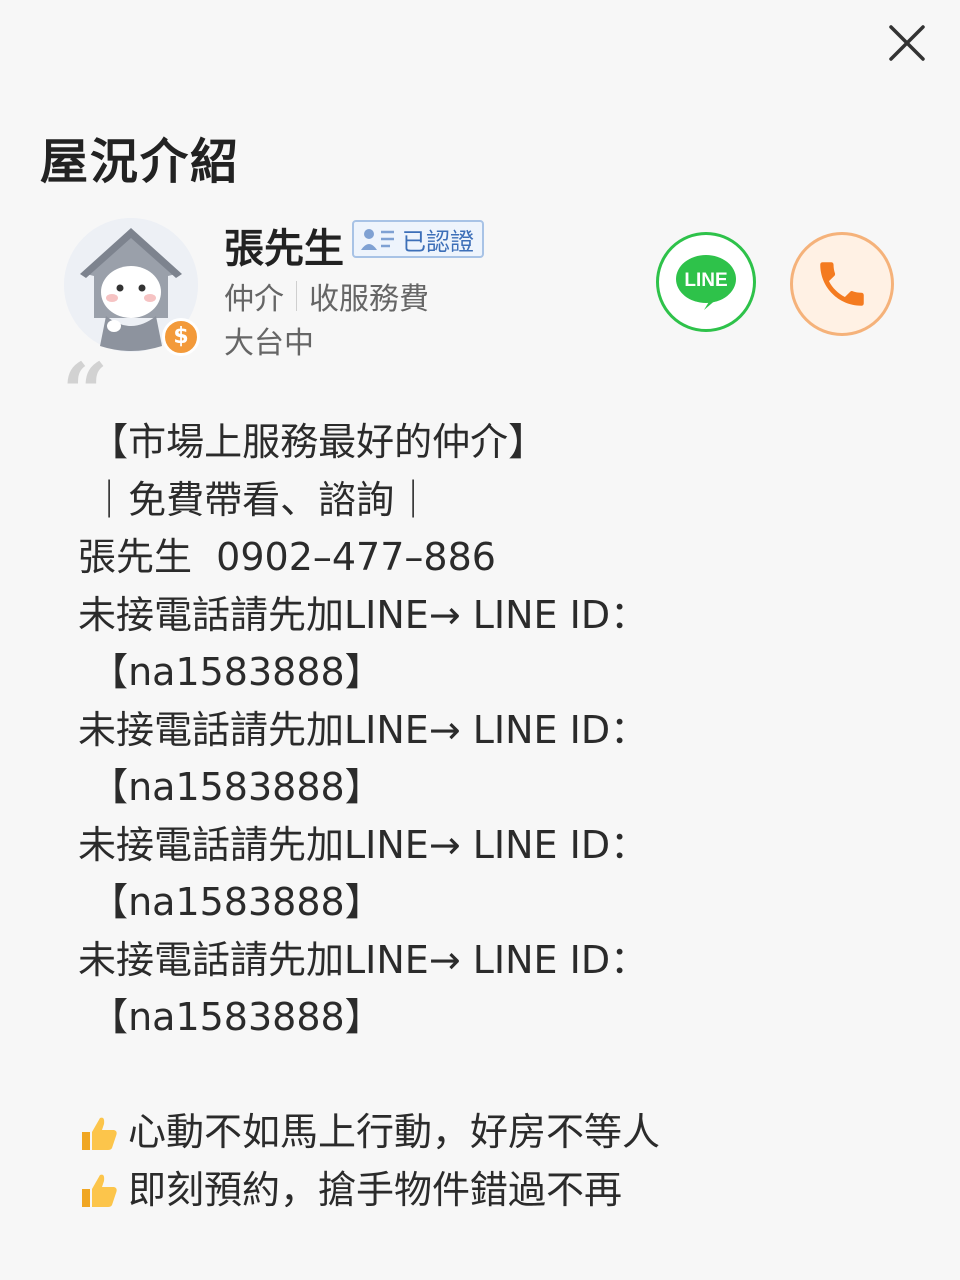 This screenshot has height=1280, width=960. Describe the element at coordinates (269, 343) in the screenshot. I see `agent-region: 大台中` at that location.